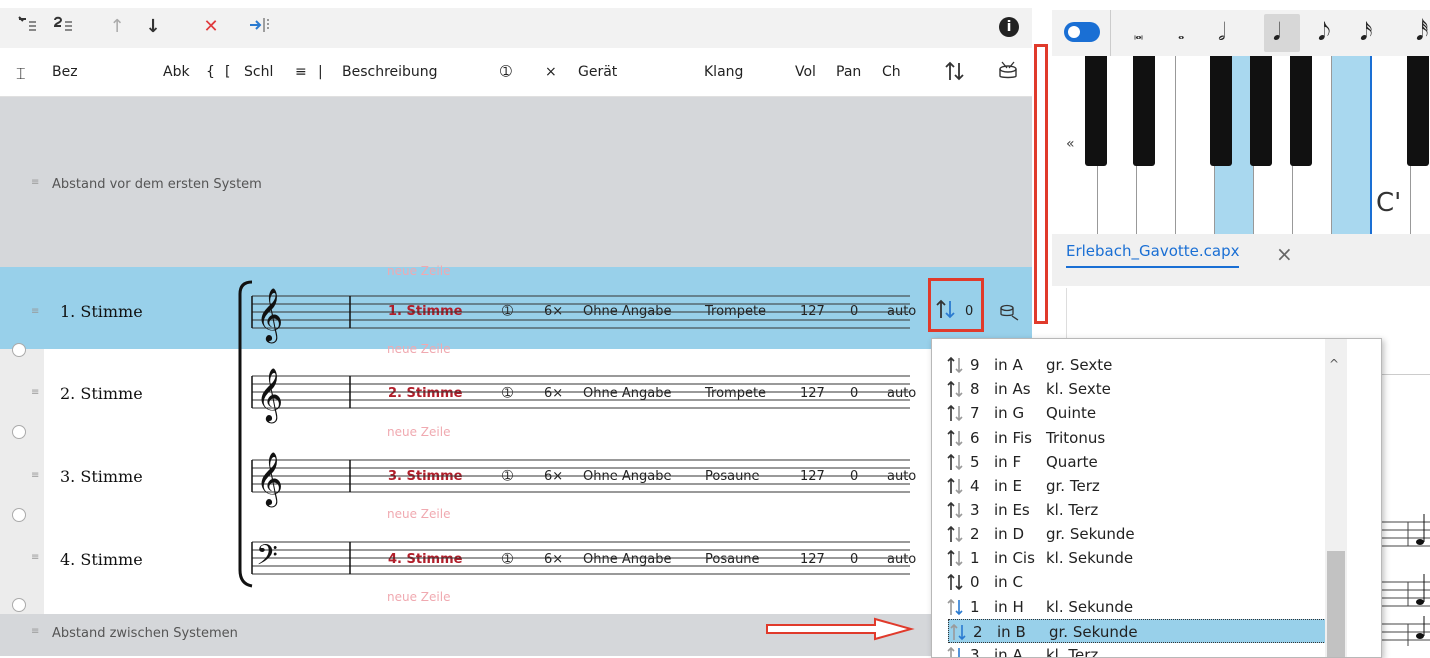 The height and width of the screenshot is (658, 1430). Describe the element at coordinates (551, 72) in the screenshot. I see `col-count: ×` at that location.